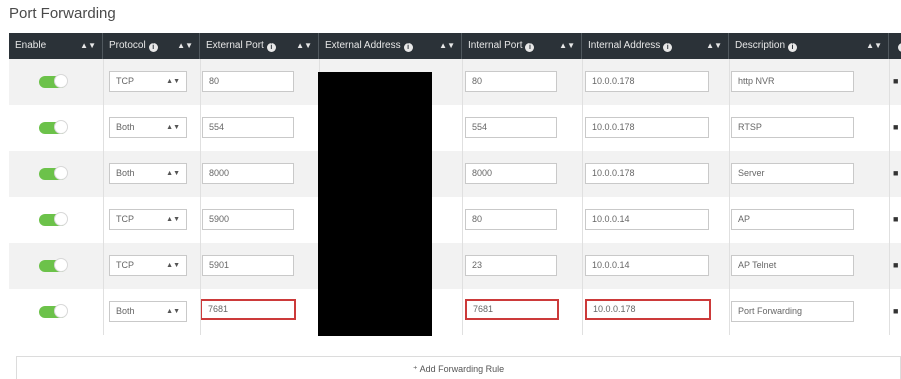 This screenshot has width=901, height=379. I want to click on add-forwarding-rule-button: ⁺ Add Forwarding Rule, so click(458, 367).